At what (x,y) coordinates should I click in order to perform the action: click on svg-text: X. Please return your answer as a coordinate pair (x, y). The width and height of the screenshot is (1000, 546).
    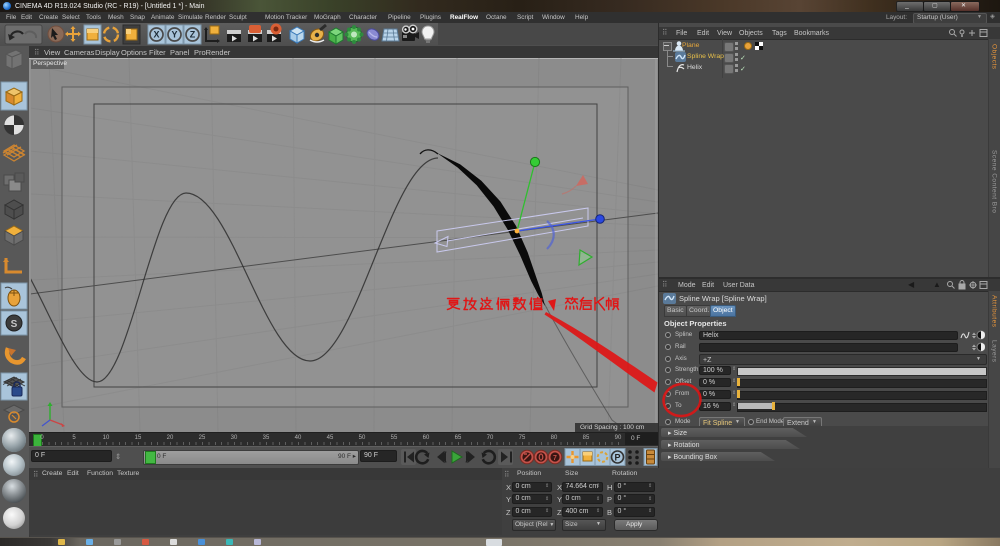
    Looking at the image, I should click on (156, 35).